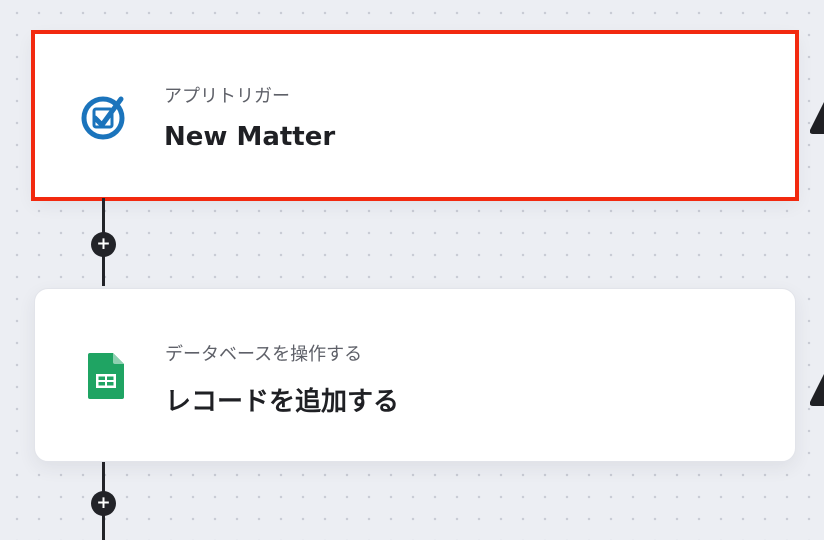 The width and height of the screenshot is (824, 540). I want to click on action-category-label: データベースを操作する, so click(264, 354).